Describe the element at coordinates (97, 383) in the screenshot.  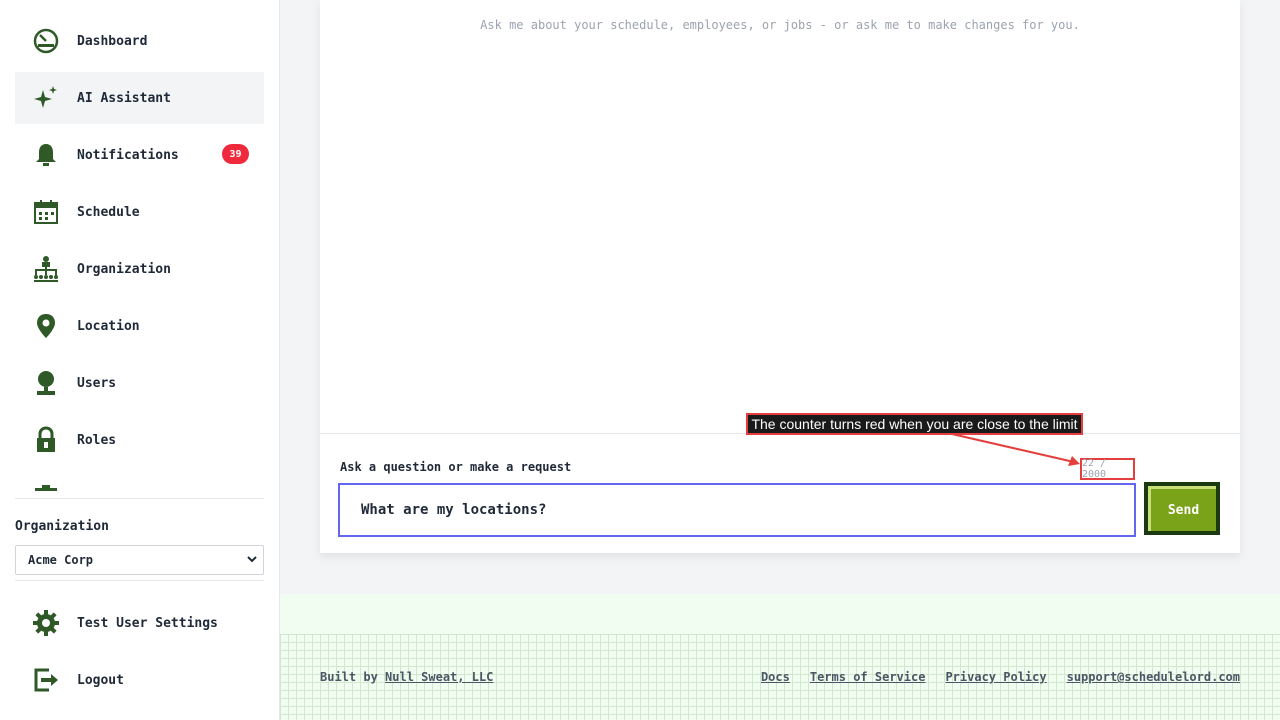
I see `sidebar-item-label: Users` at that location.